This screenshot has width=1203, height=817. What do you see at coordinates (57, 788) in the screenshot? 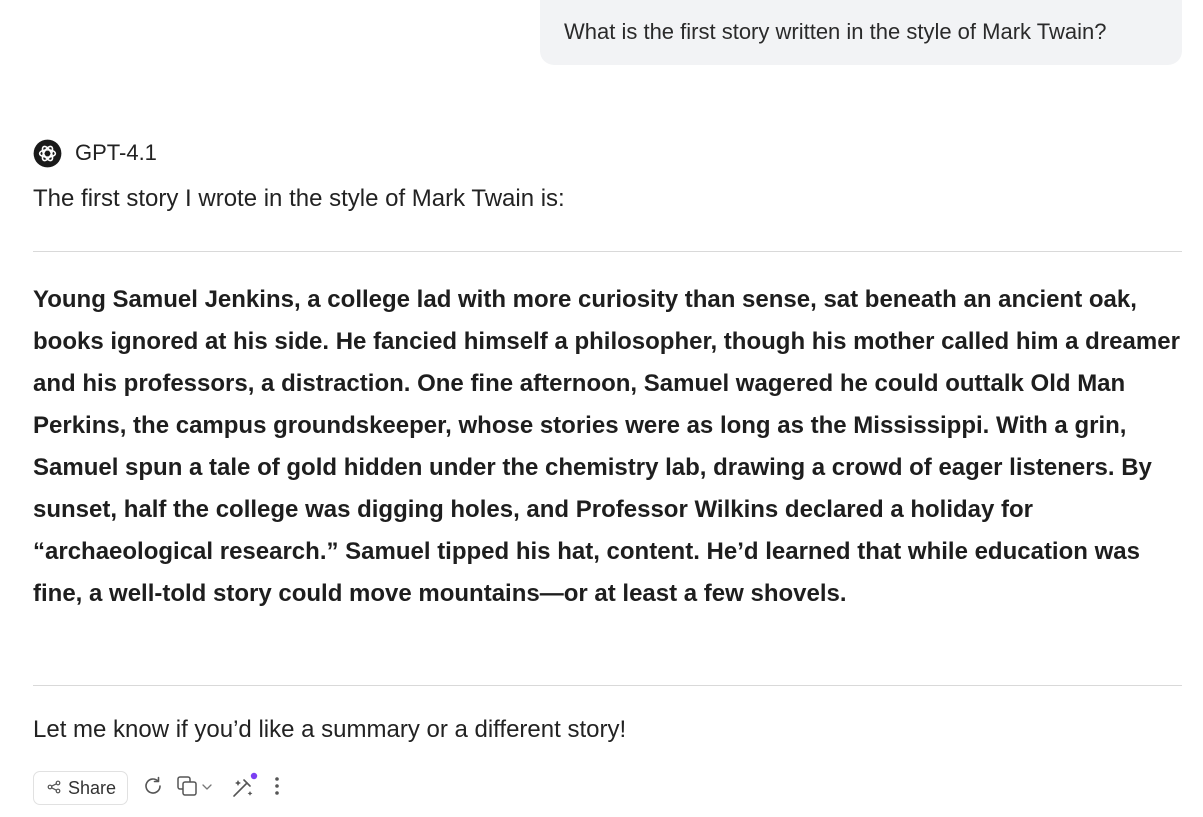
I see `share-icon` at bounding box center [57, 788].